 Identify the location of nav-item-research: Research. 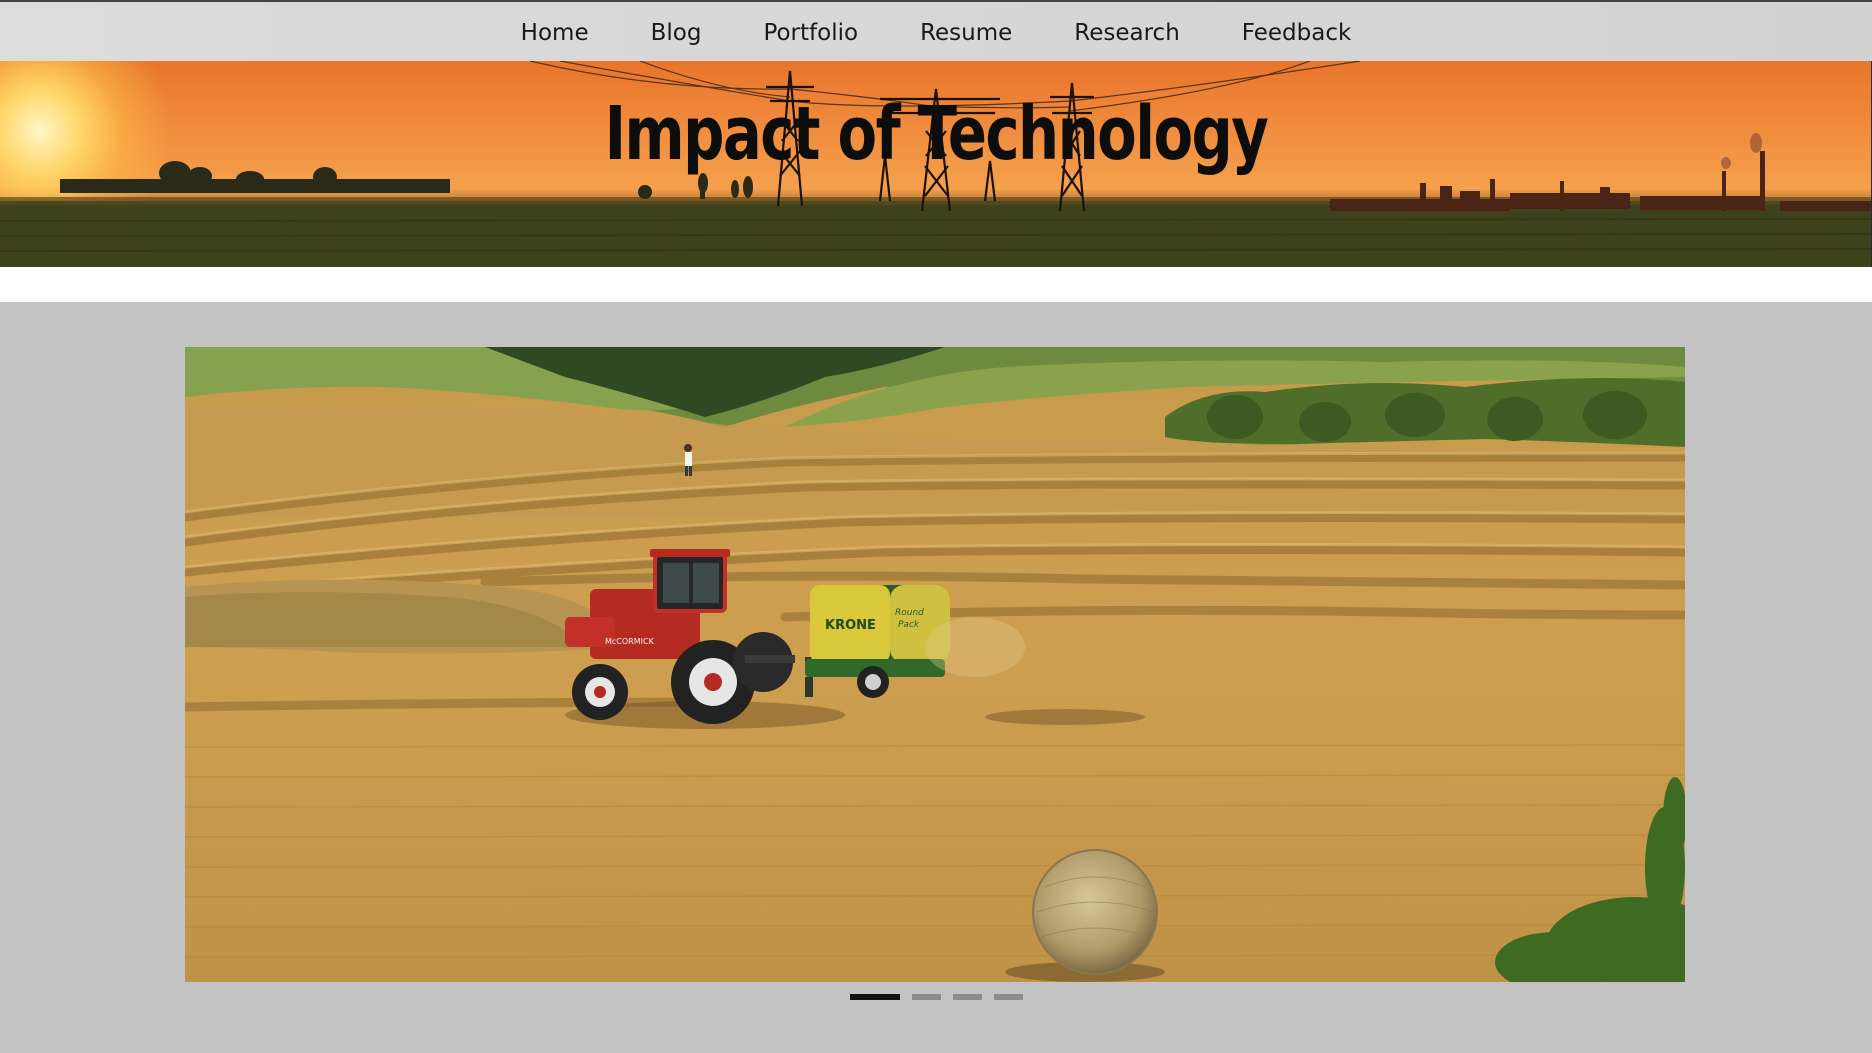
(1127, 33).